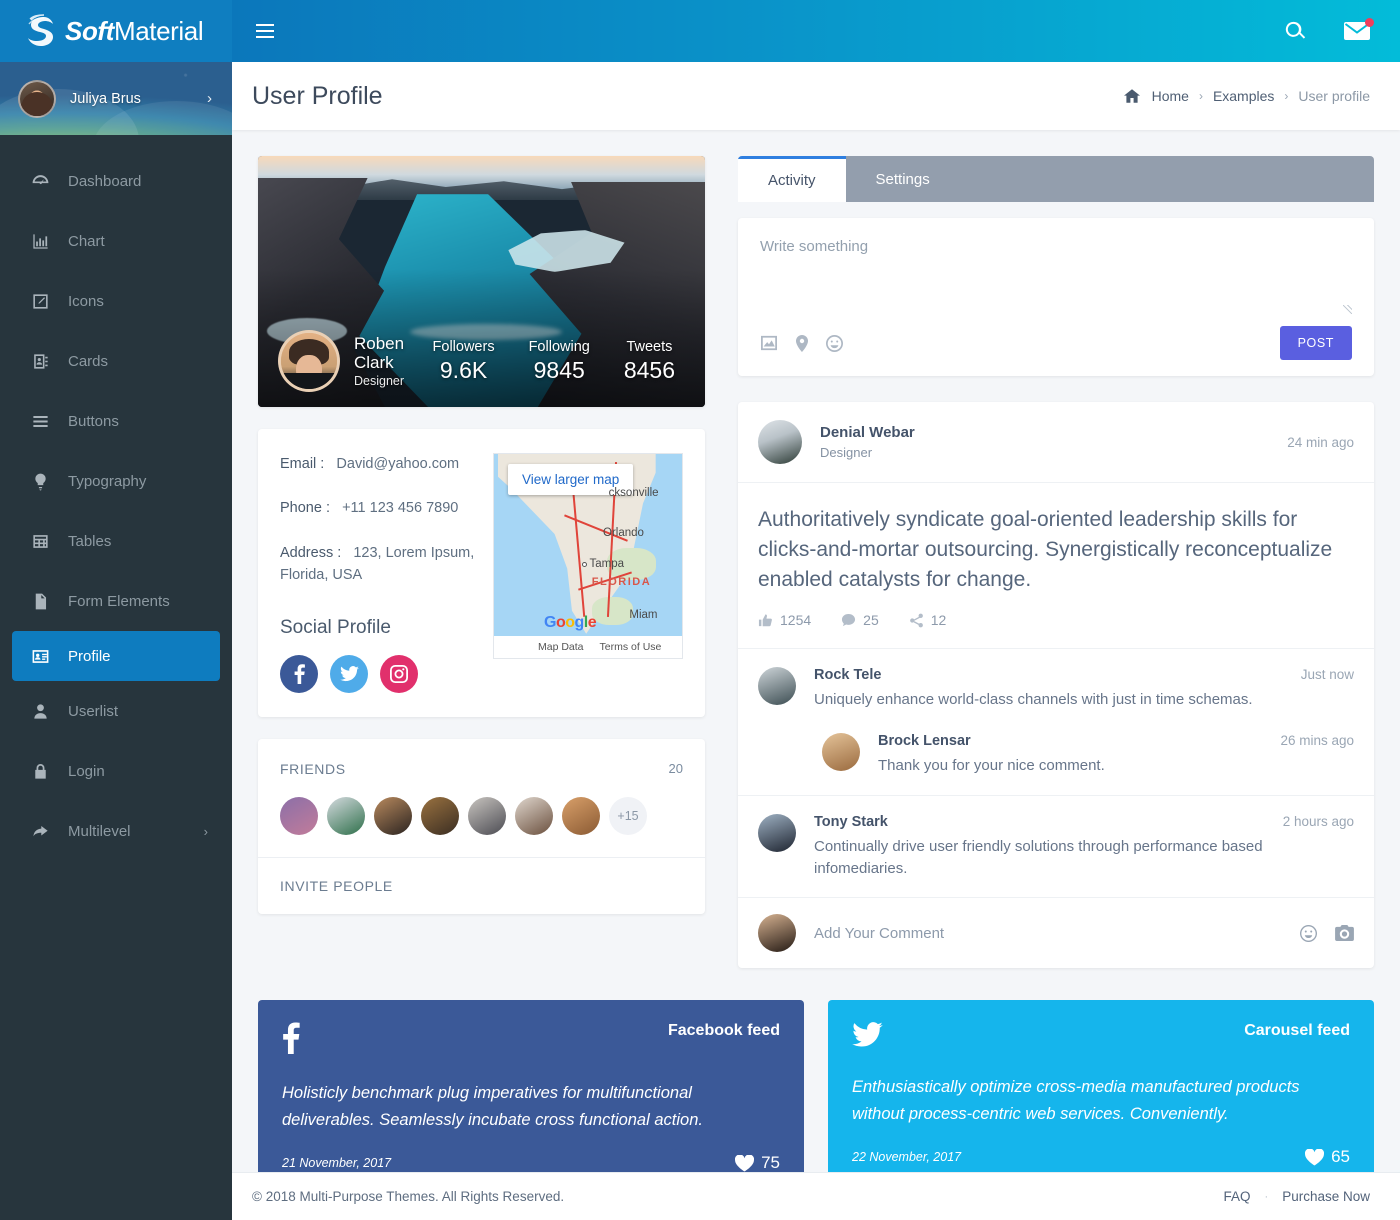 The height and width of the screenshot is (1220, 1400). I want to click on share-action: 12, so click(928, 620).